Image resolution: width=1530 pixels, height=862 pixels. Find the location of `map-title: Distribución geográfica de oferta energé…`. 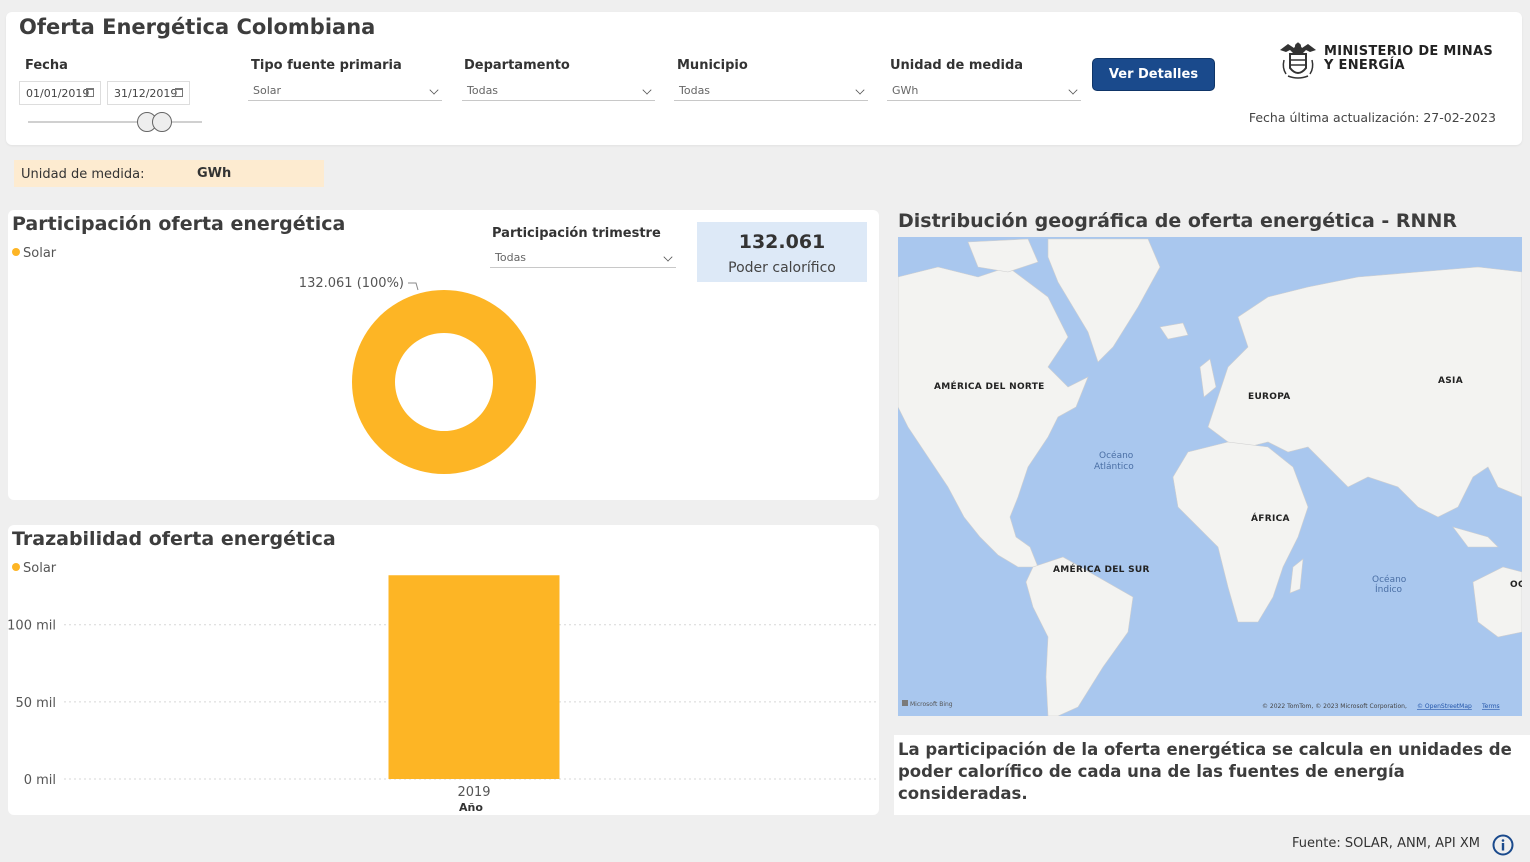

map-title: Distribución geográfica de oferta energé… is located at coordinates (1177, 221).